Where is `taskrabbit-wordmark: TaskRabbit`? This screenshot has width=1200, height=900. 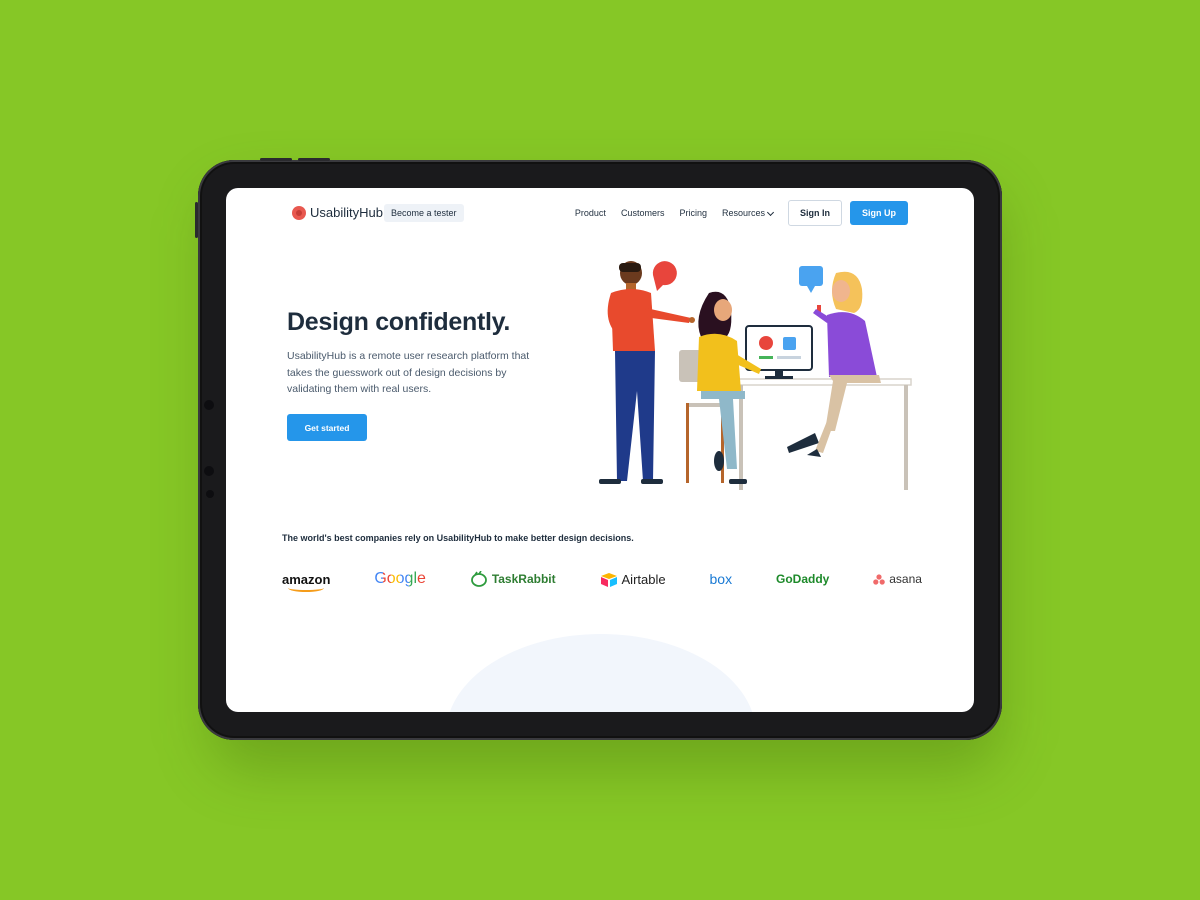
taskrabbit-wordmark: TaskRabbit is located at coordinates (523, 579).